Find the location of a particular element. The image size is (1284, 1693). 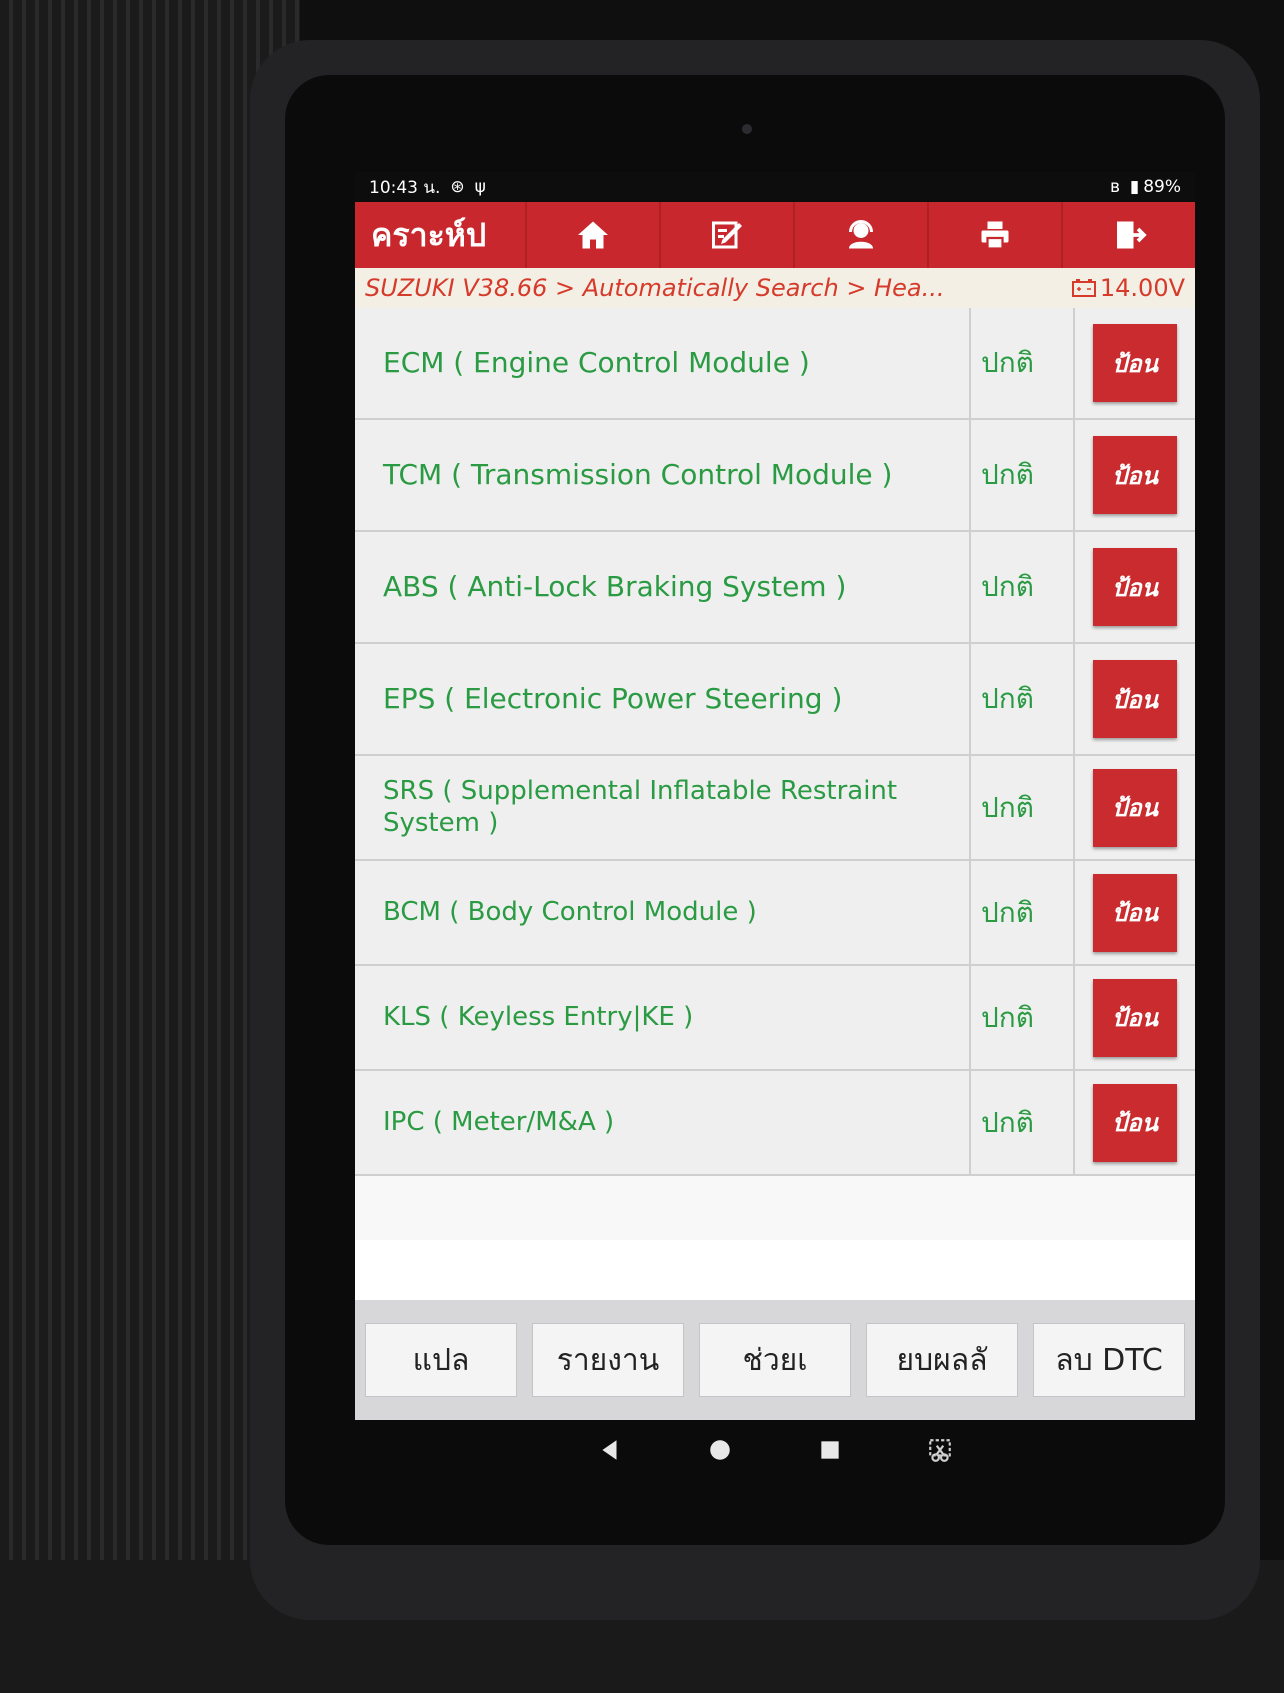

screenshot-scissors-icon is located at coordinates (940, 1450).